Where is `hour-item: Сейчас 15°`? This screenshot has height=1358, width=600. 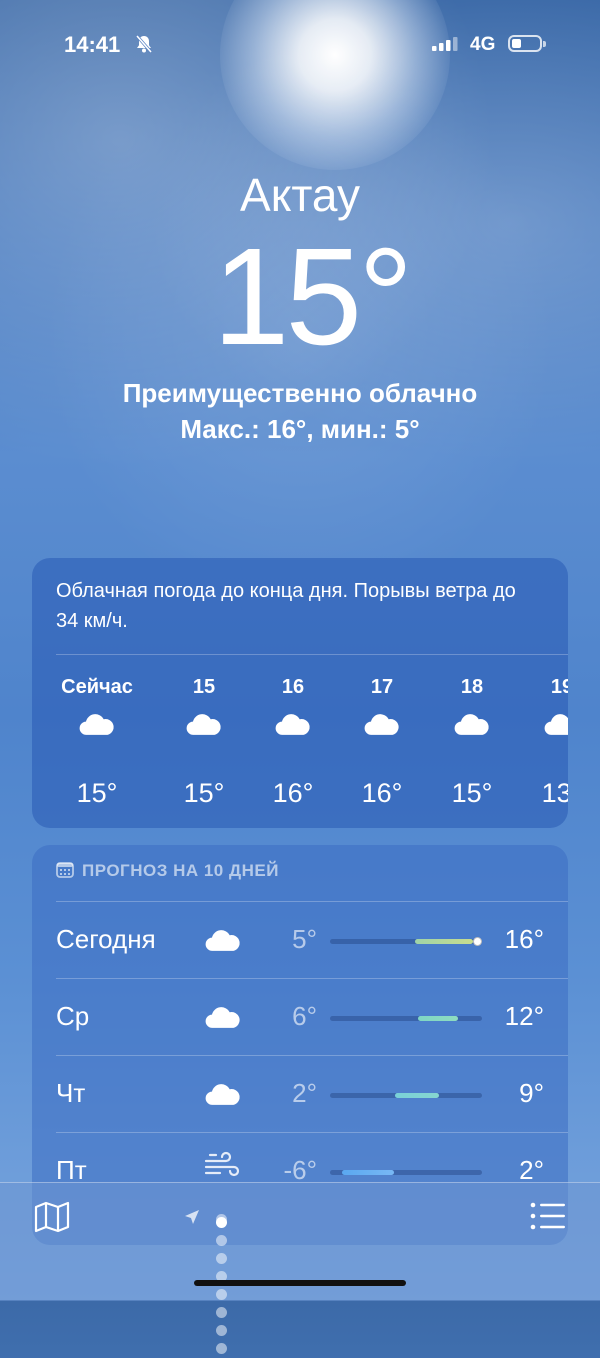
hour-item: Сейчас 15° is located at coordinates (97, 742).